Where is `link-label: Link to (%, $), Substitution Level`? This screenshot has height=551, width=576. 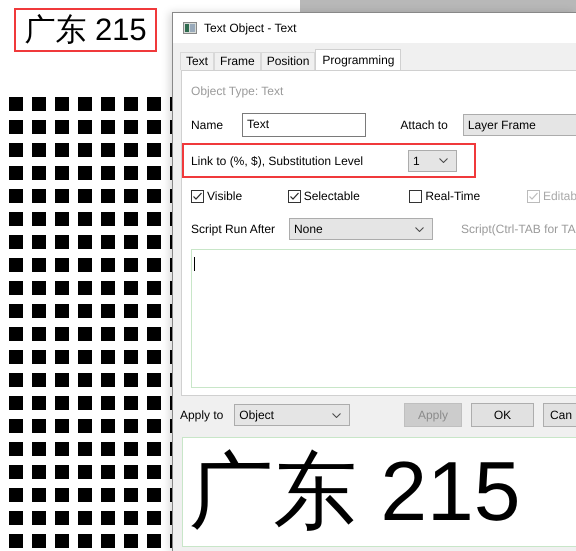
link-label: Link to (%, $), Substitution Level is located at coordinates (277, 161).